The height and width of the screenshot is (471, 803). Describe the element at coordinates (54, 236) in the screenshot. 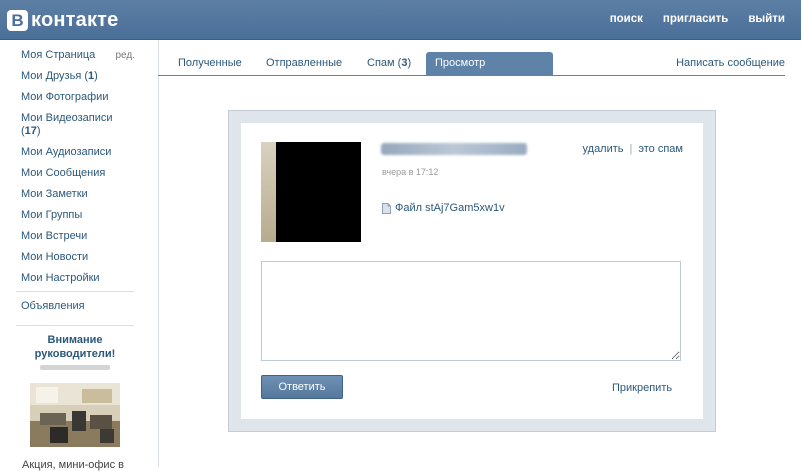

I see `sidebar-item-label: Мои Встречи` at that location.